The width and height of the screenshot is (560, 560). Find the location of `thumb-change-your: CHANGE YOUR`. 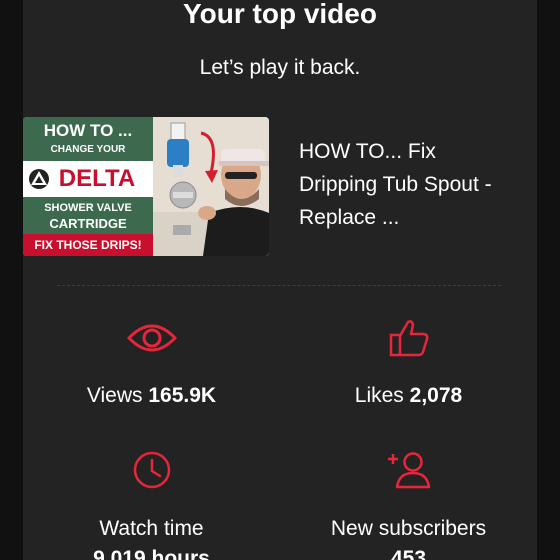

thumb-change-your: CHANGE YOUR is located at coordinates (88, 149).